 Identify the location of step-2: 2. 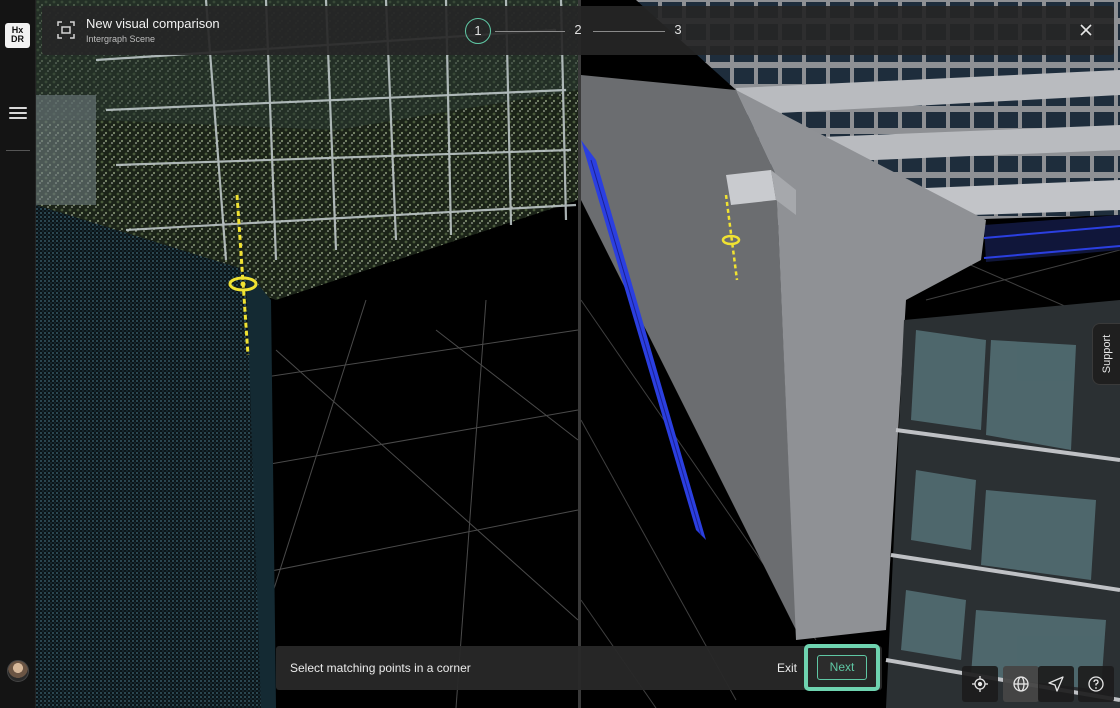
(578, 31).